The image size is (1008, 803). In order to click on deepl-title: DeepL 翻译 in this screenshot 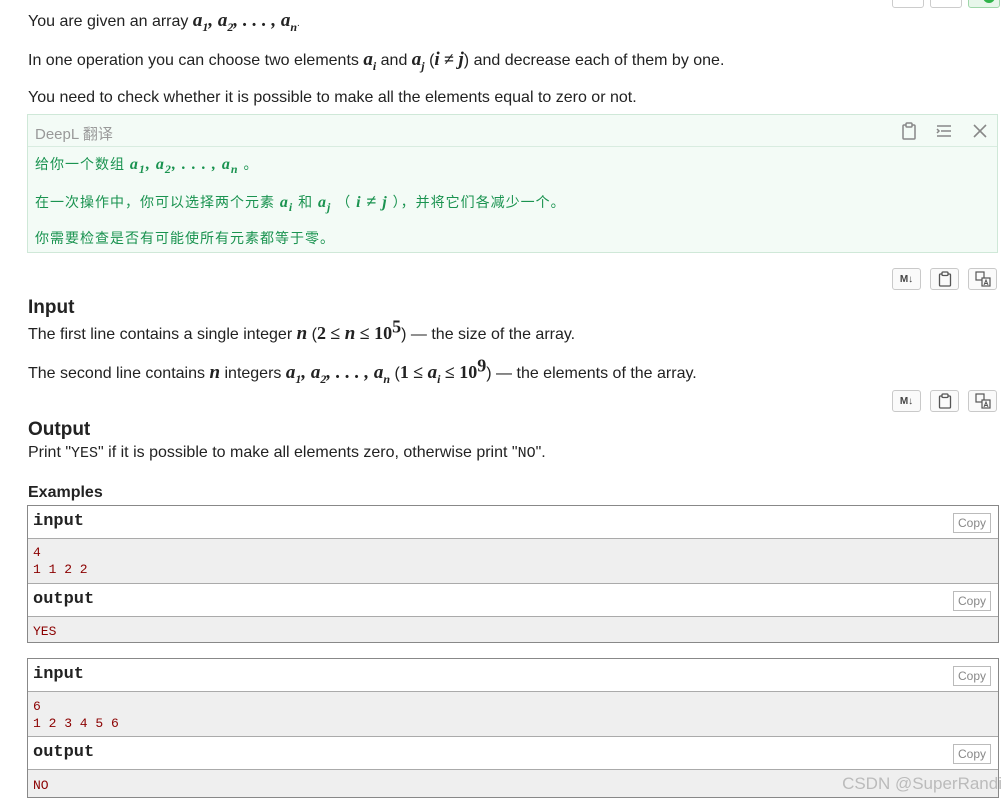, I will do `click(74, 134)`.